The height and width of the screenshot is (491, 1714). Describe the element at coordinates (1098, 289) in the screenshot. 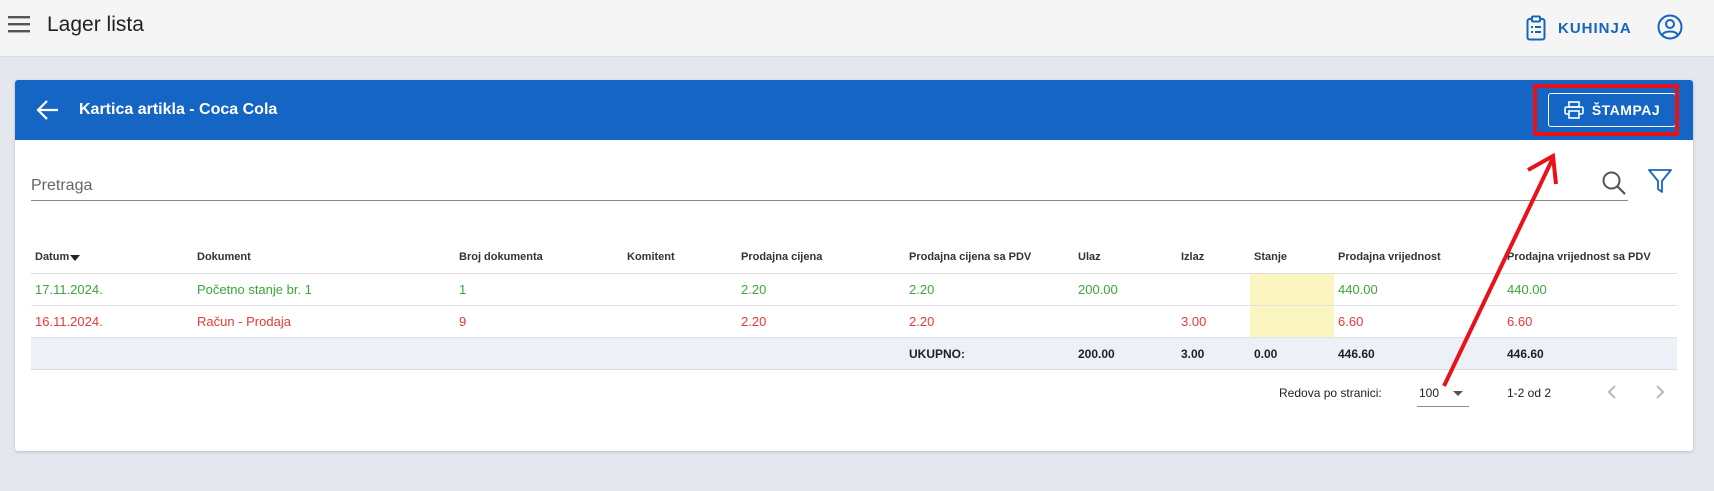

I see `cell-ulaz: 200.00` at that location.